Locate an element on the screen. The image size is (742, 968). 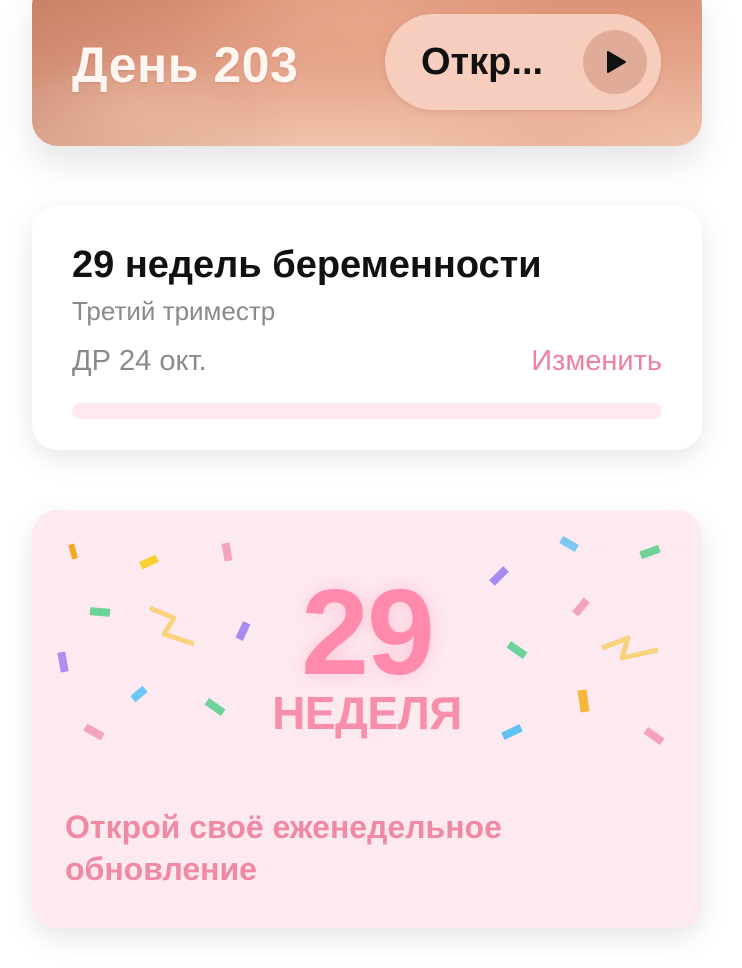
day-counter-title: День 203 is located at coordinates (185, 65).